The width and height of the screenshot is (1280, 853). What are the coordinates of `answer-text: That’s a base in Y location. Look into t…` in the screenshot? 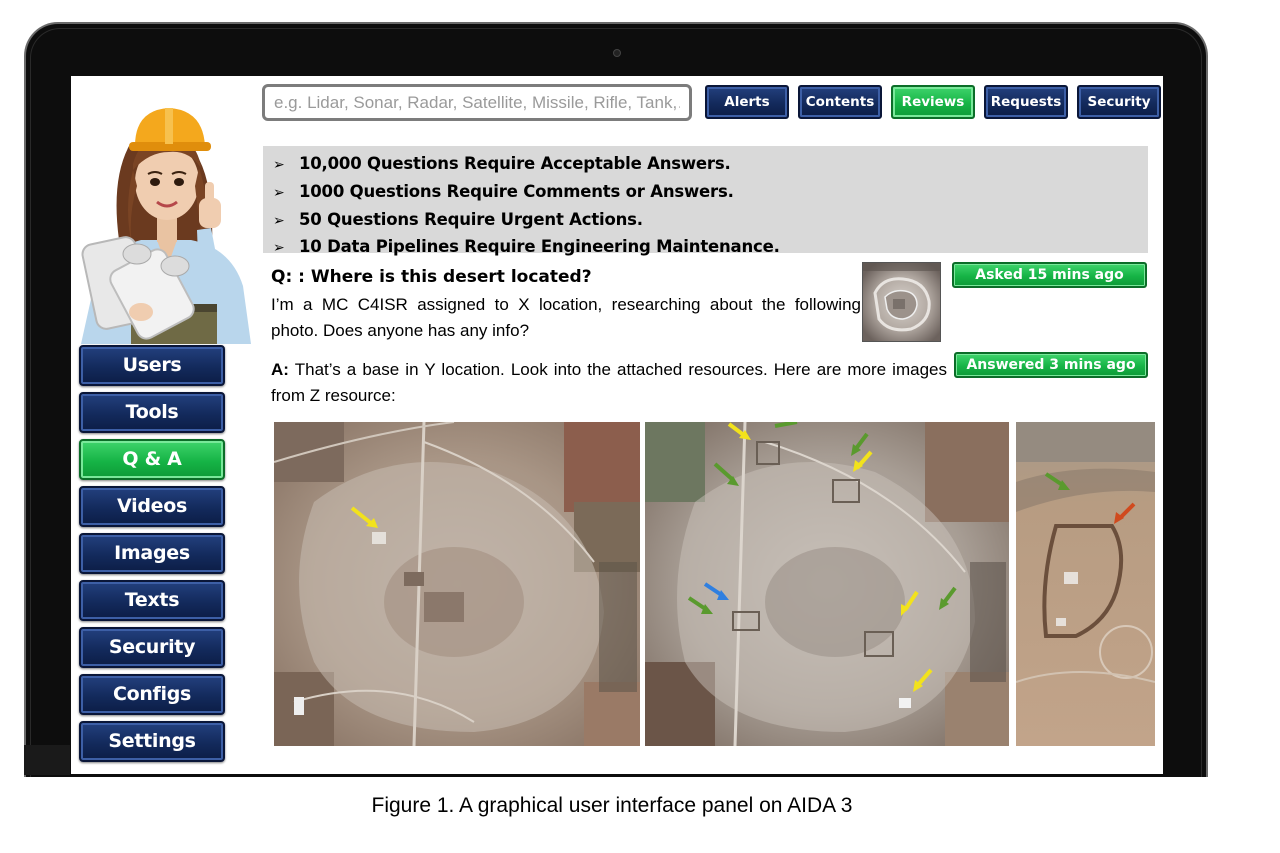 It's located at (609, 382).